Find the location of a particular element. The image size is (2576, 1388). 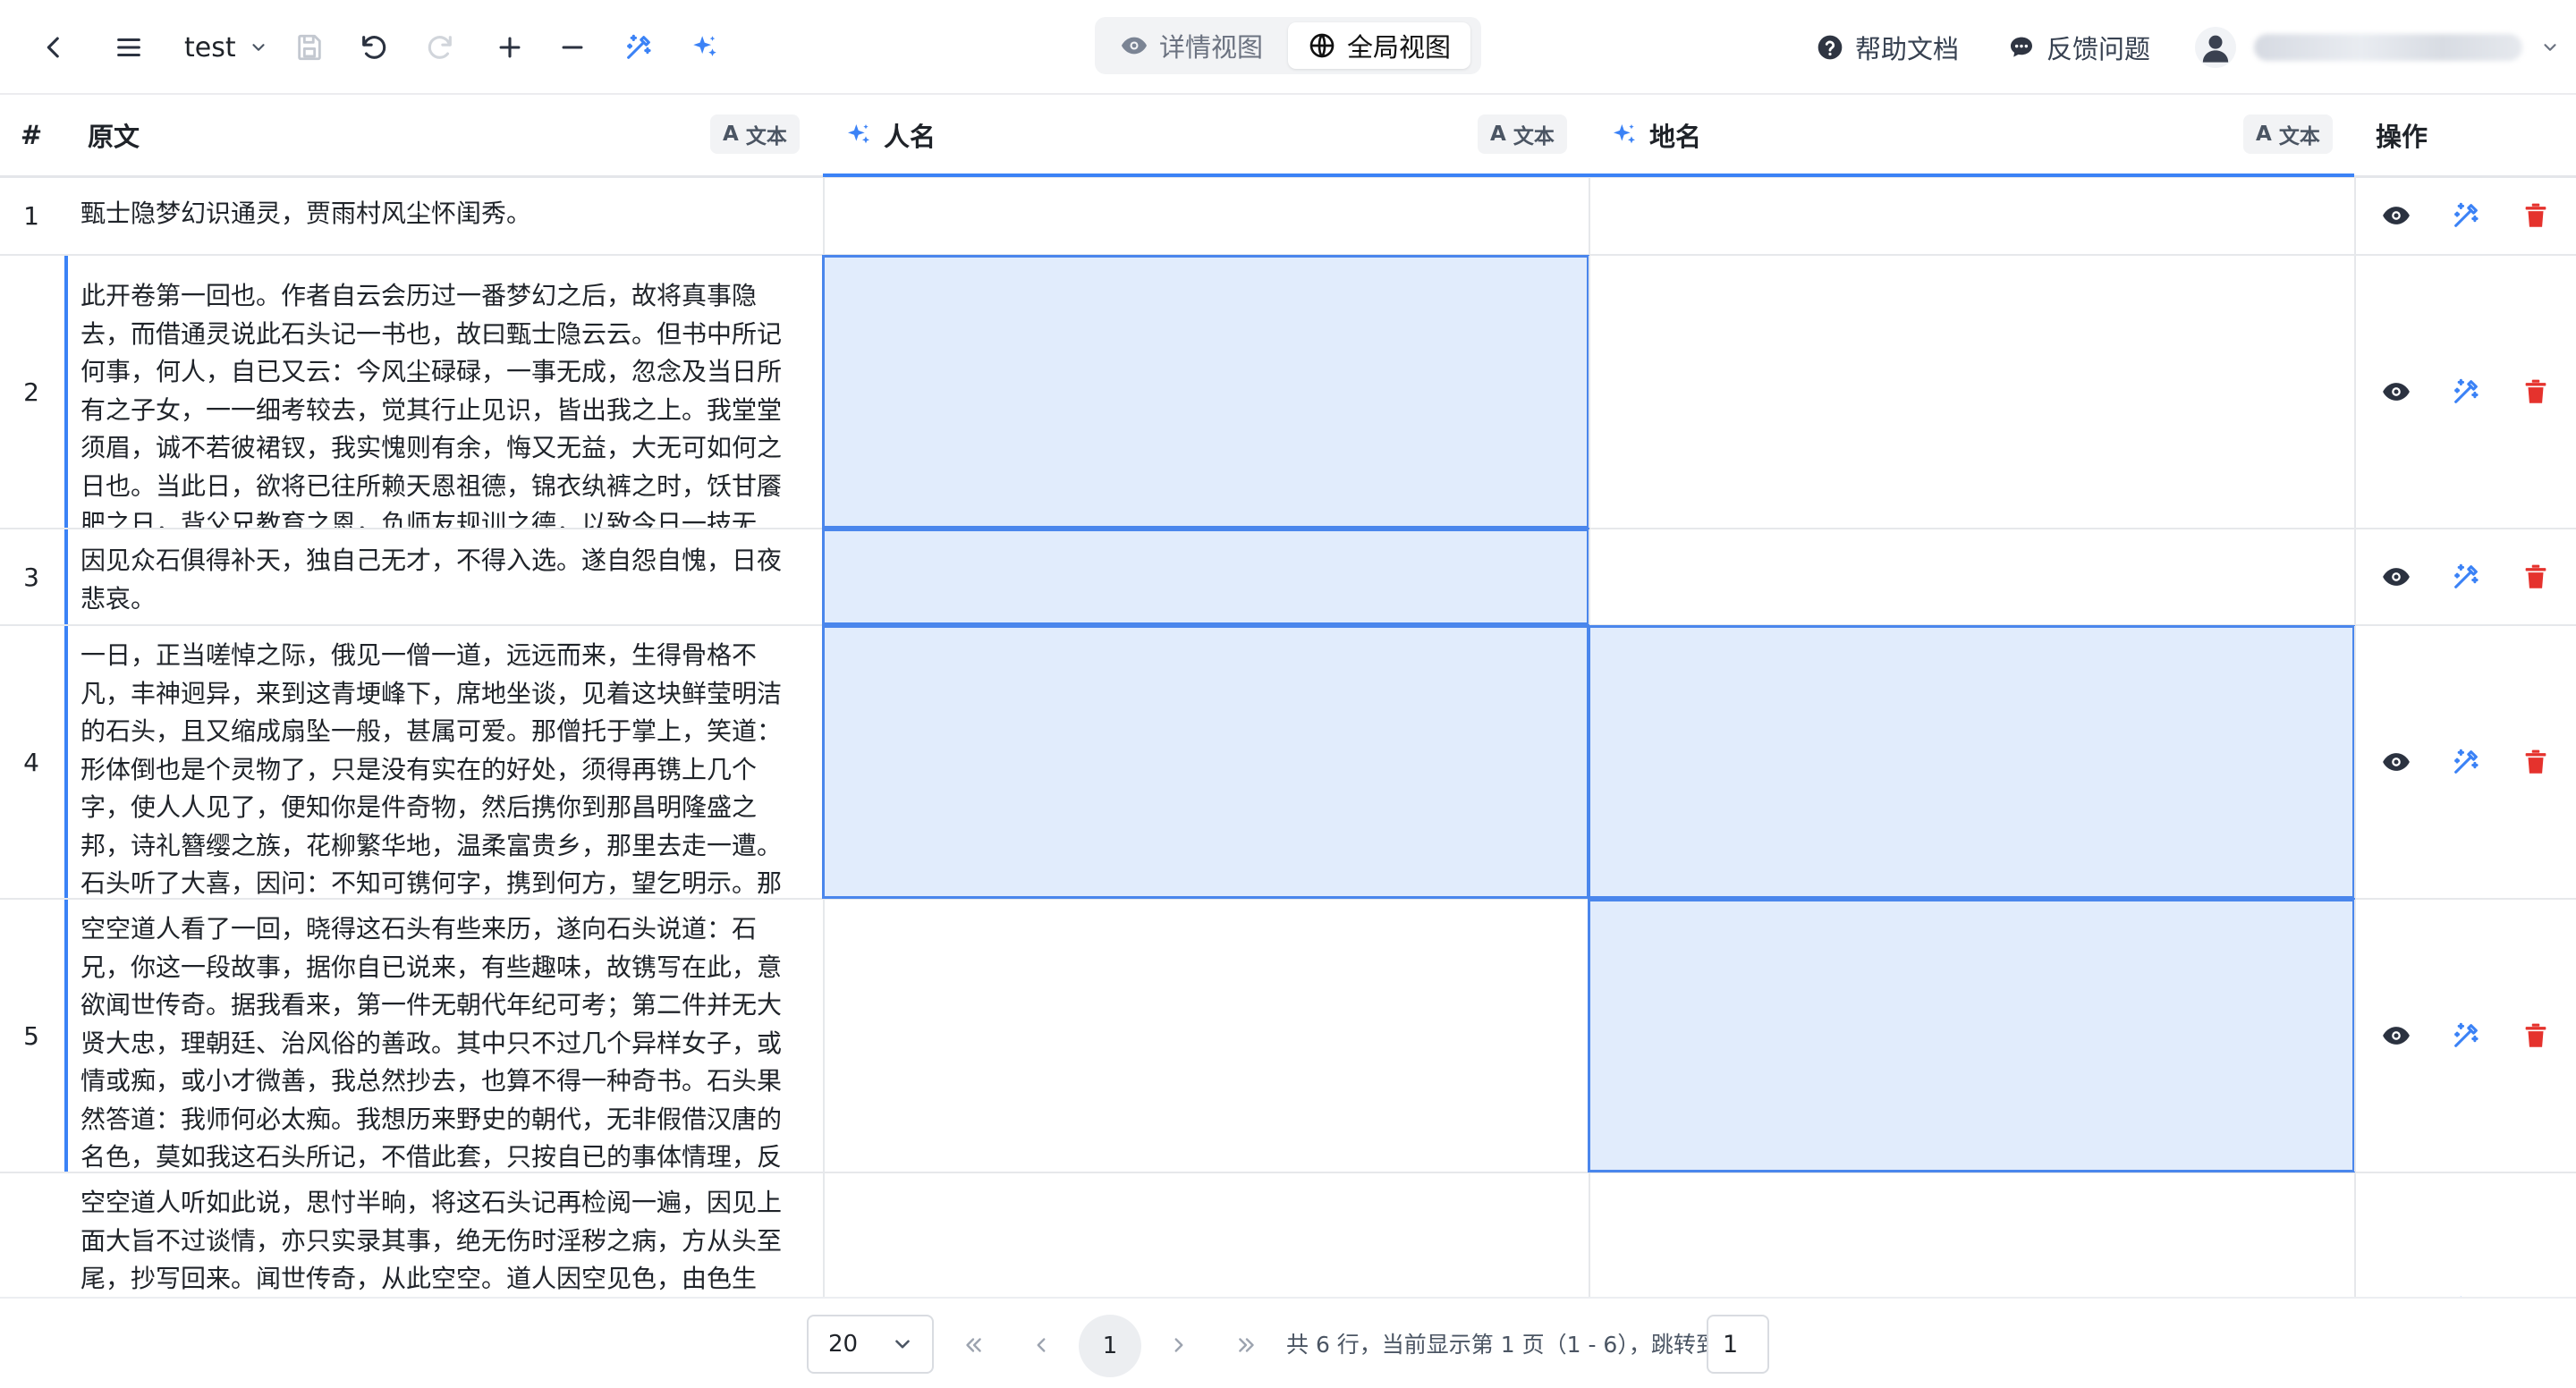

pagination: 20 1 共 6 行，当前显示第 1 页（1 - 6），跳转到 is located at coordinates (1288, 1343).